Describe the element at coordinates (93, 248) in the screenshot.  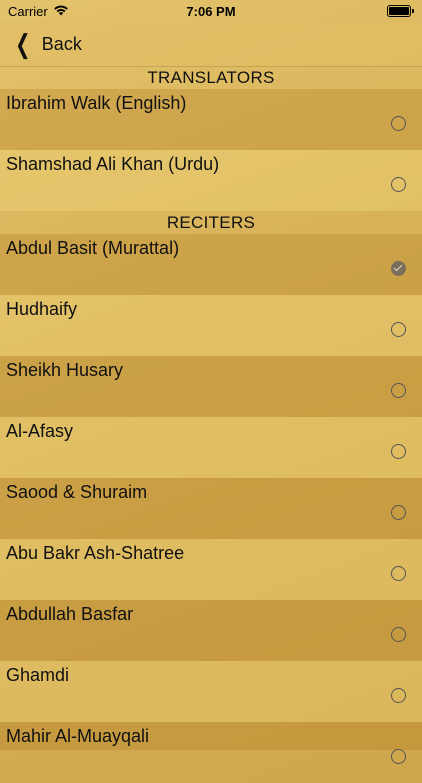
I see `list-item-label: Abdul Basit (Murattal)` at that location.